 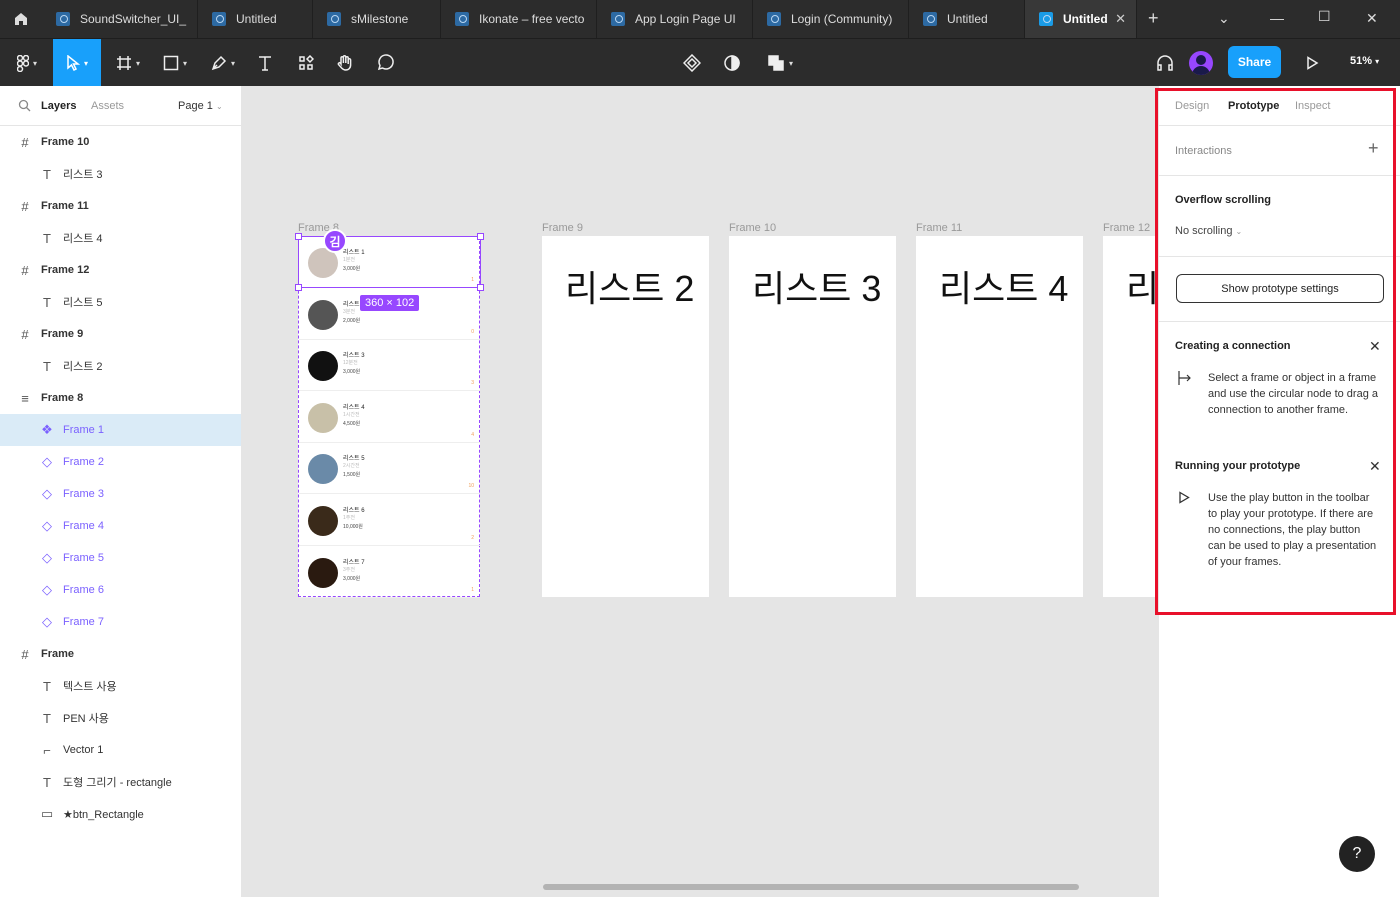 What do you see at coordinates (120, 526) in the screenshot?
I see `layer-row: ◇ Frame 4` at bounding box center [120, 526].